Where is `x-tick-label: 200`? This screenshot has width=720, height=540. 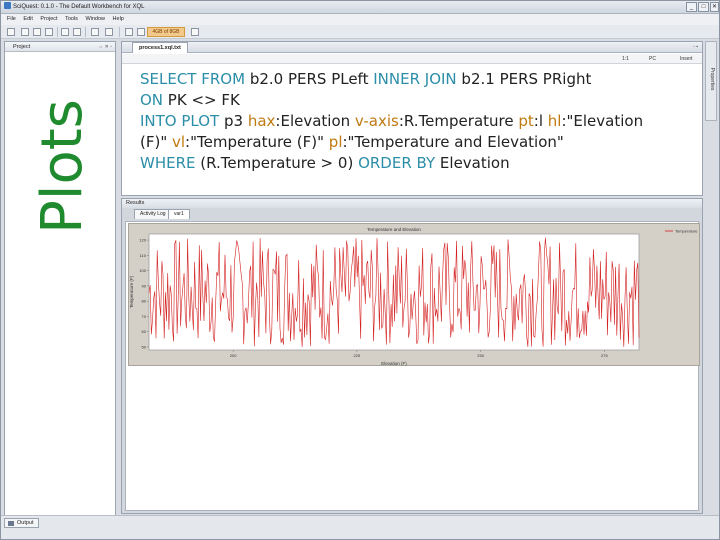 x-tick-label: 200 is located at coordinates (233, 355).